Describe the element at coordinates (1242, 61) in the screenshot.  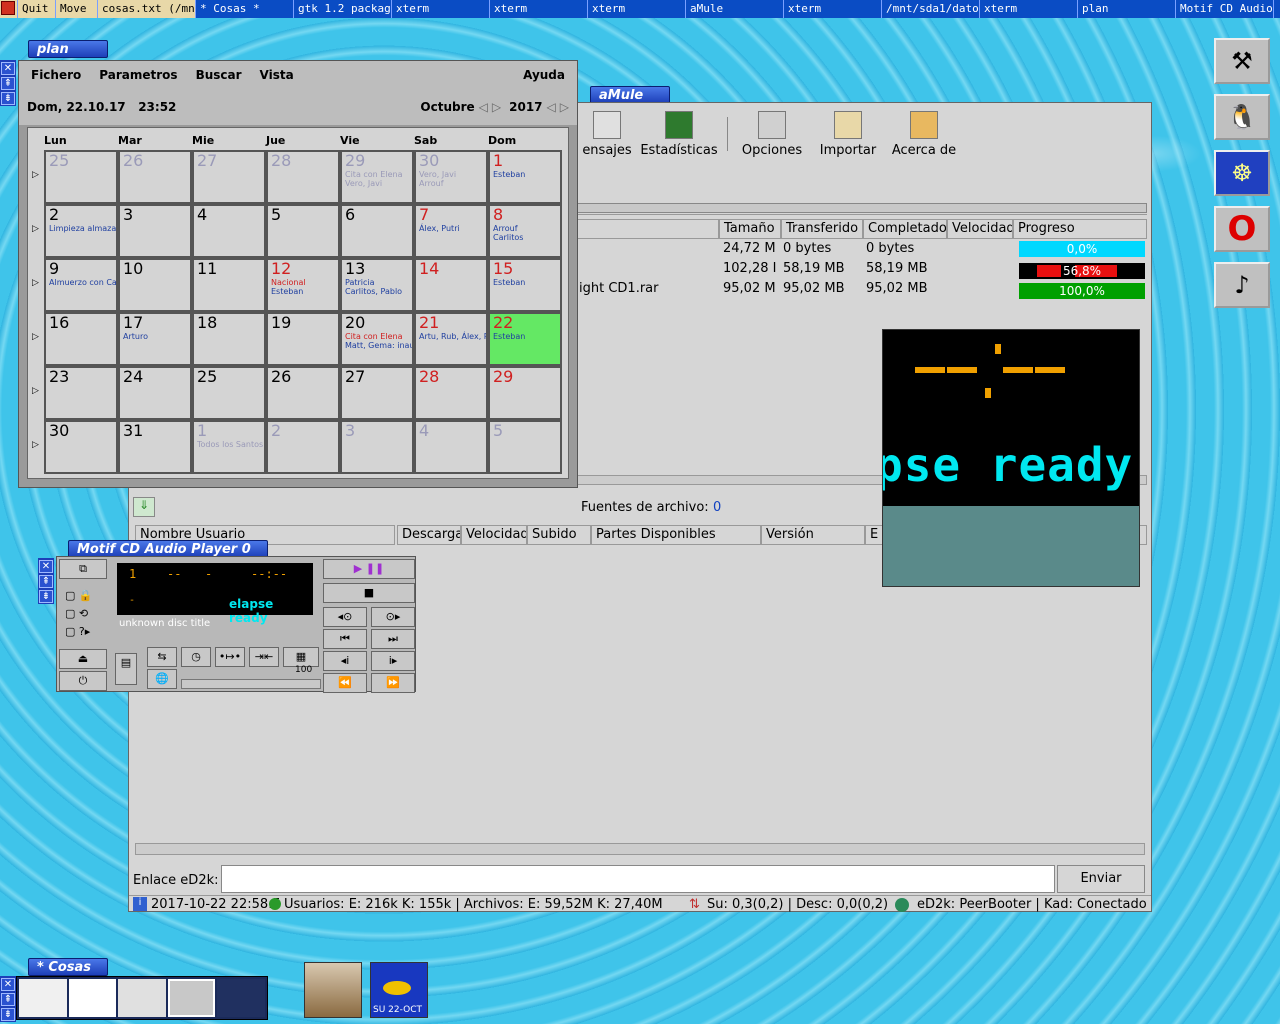
I see `tools-icon: ⚒` at that location.